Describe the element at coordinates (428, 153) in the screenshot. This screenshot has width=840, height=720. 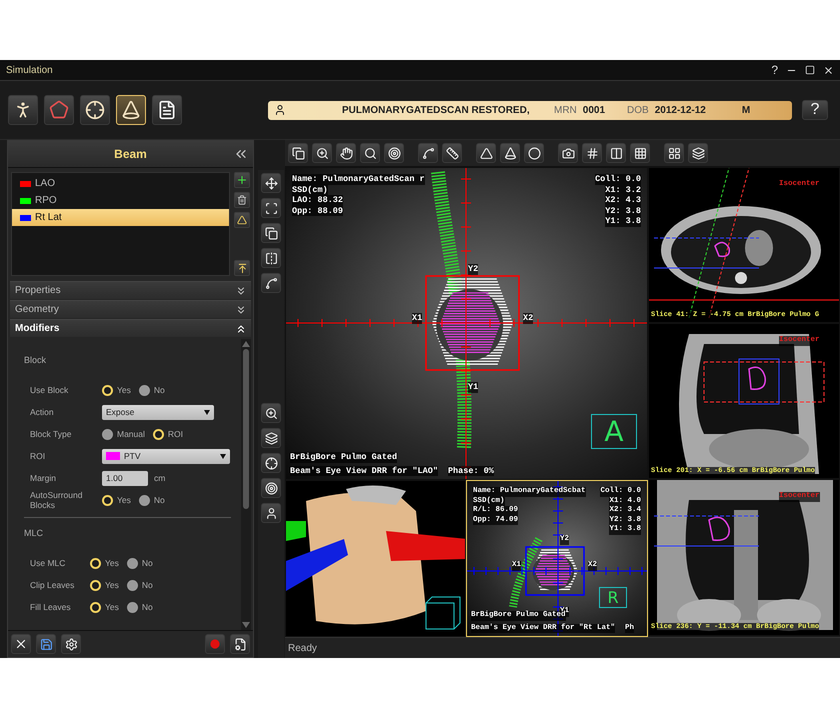
I see `curve-tool-button` at that location.